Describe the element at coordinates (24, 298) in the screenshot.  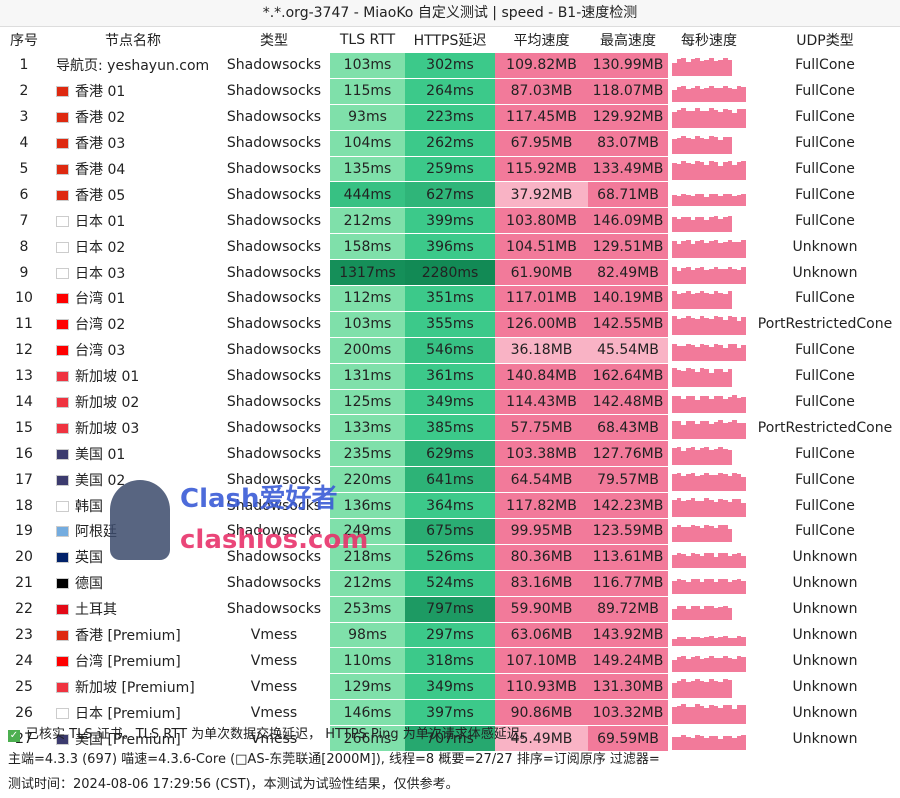
I see `row-index: 10` at that location.